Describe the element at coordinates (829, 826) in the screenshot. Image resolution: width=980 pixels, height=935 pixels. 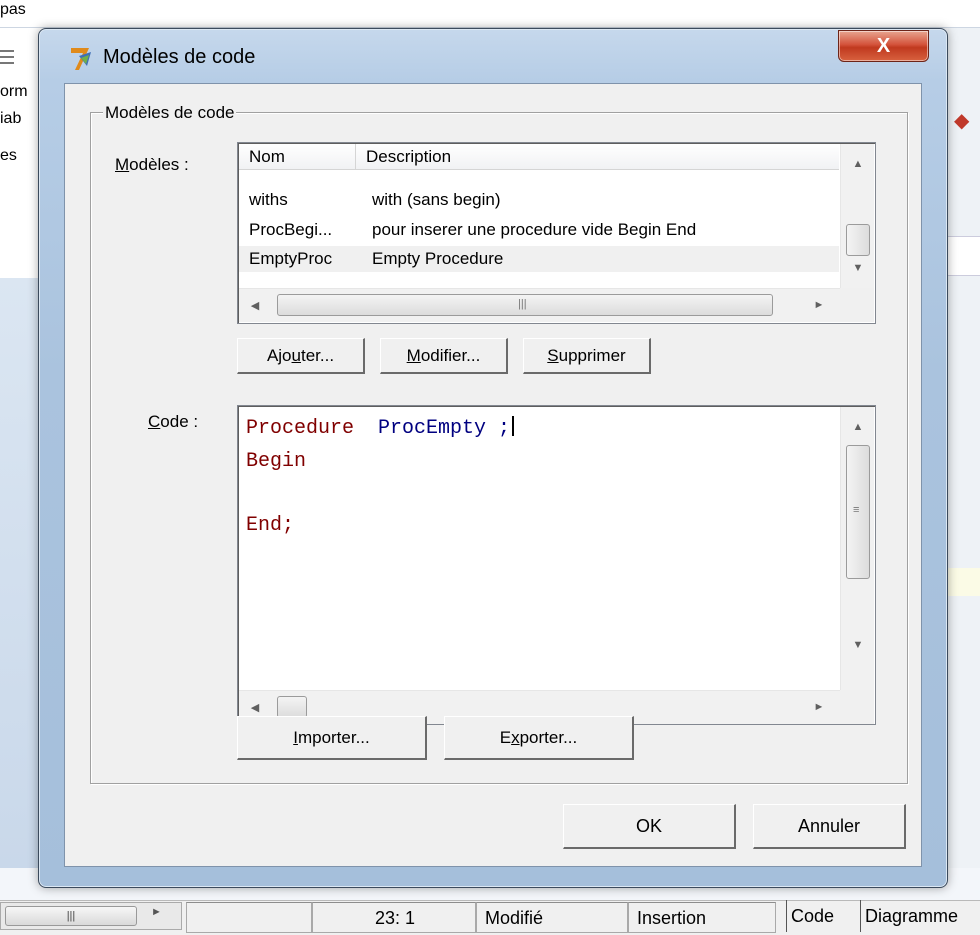
I see `cancel-button: Annuler` at that location.